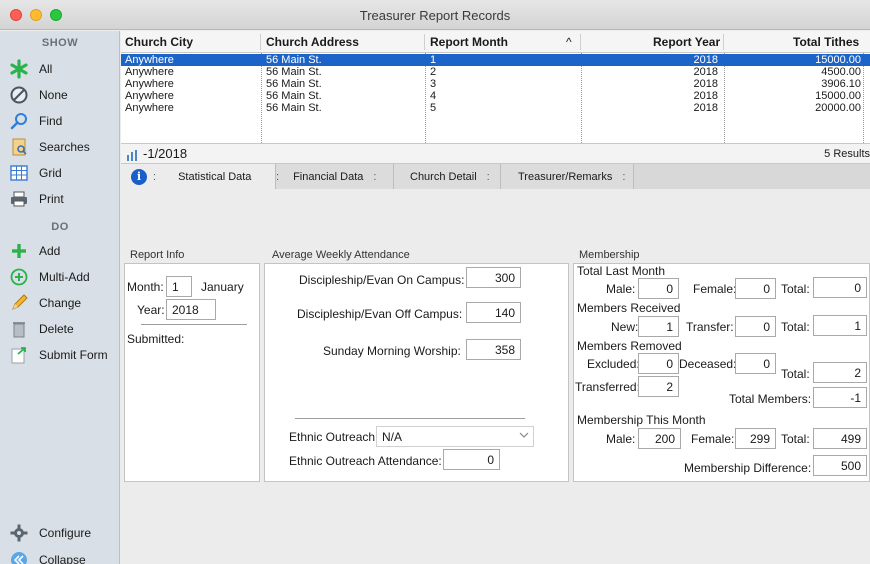  I want to click on cell-month: 5, so click(433, 108).